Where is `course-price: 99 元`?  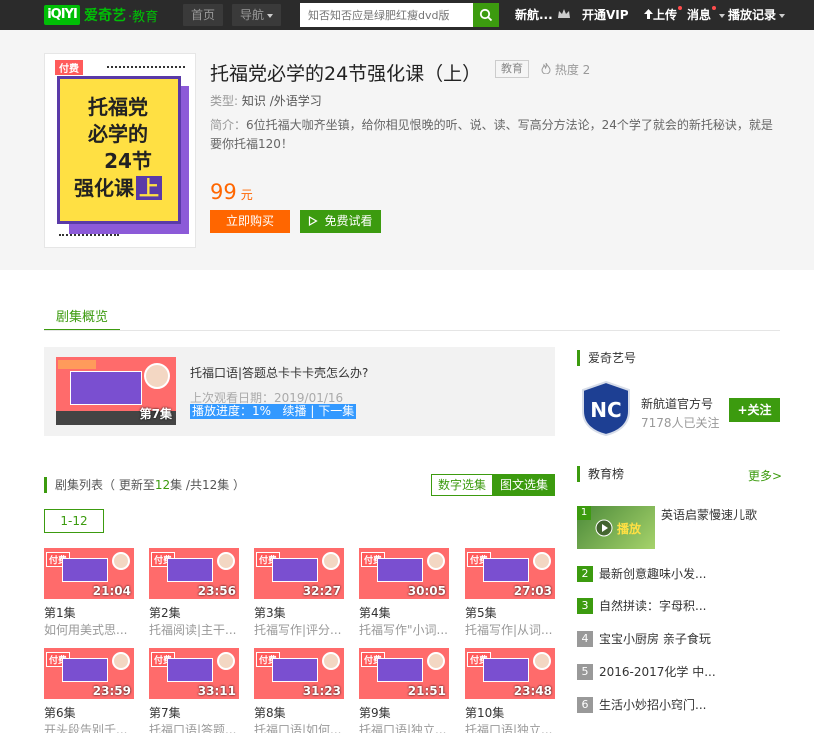
course-price: 99 元 is located at coordinates (231, 192).